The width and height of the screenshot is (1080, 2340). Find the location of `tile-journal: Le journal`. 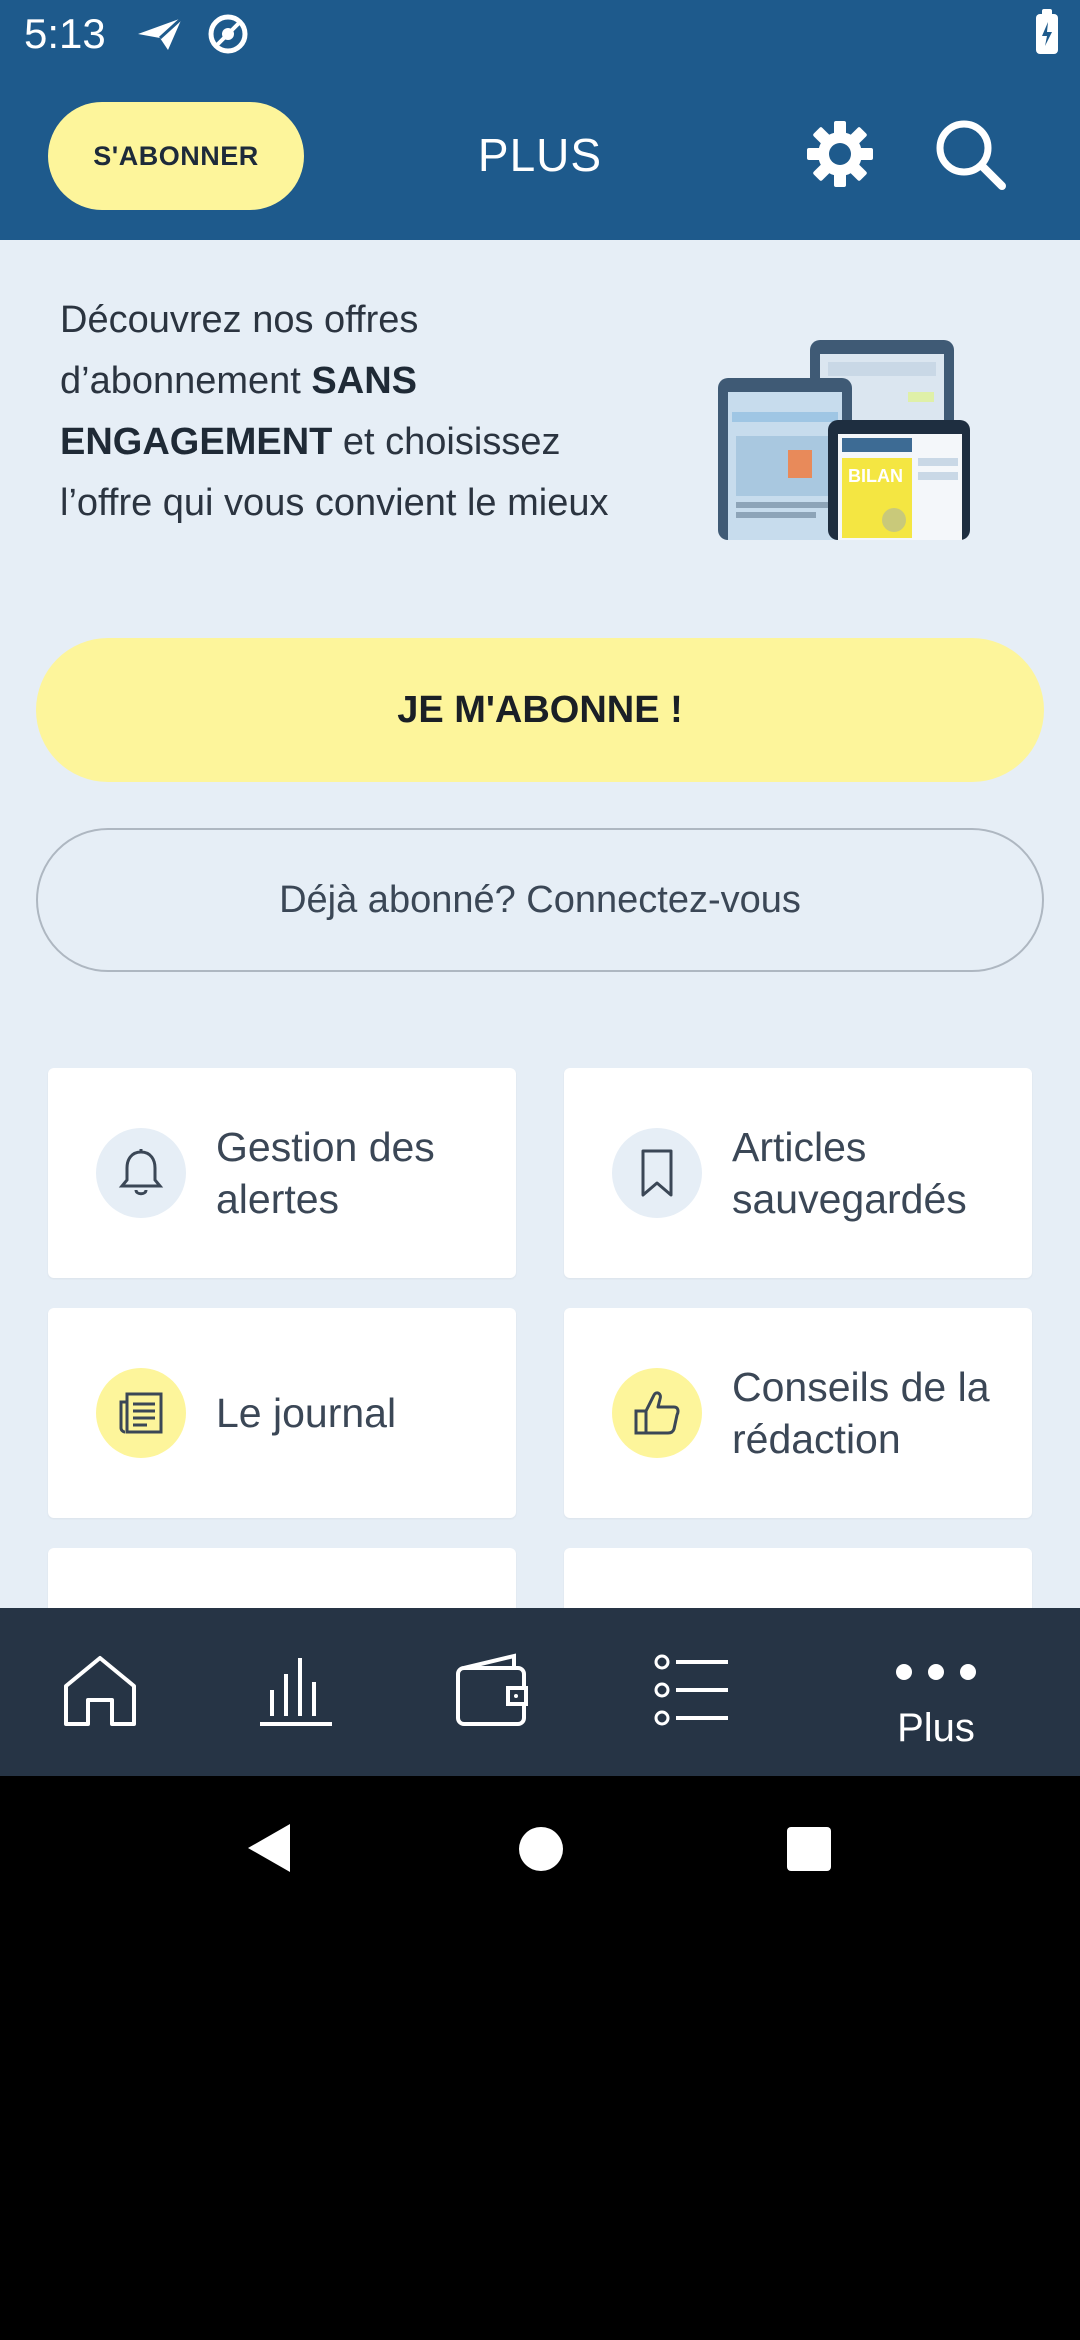

tile-journal: Le journal is located at coordinates (282, 1413).